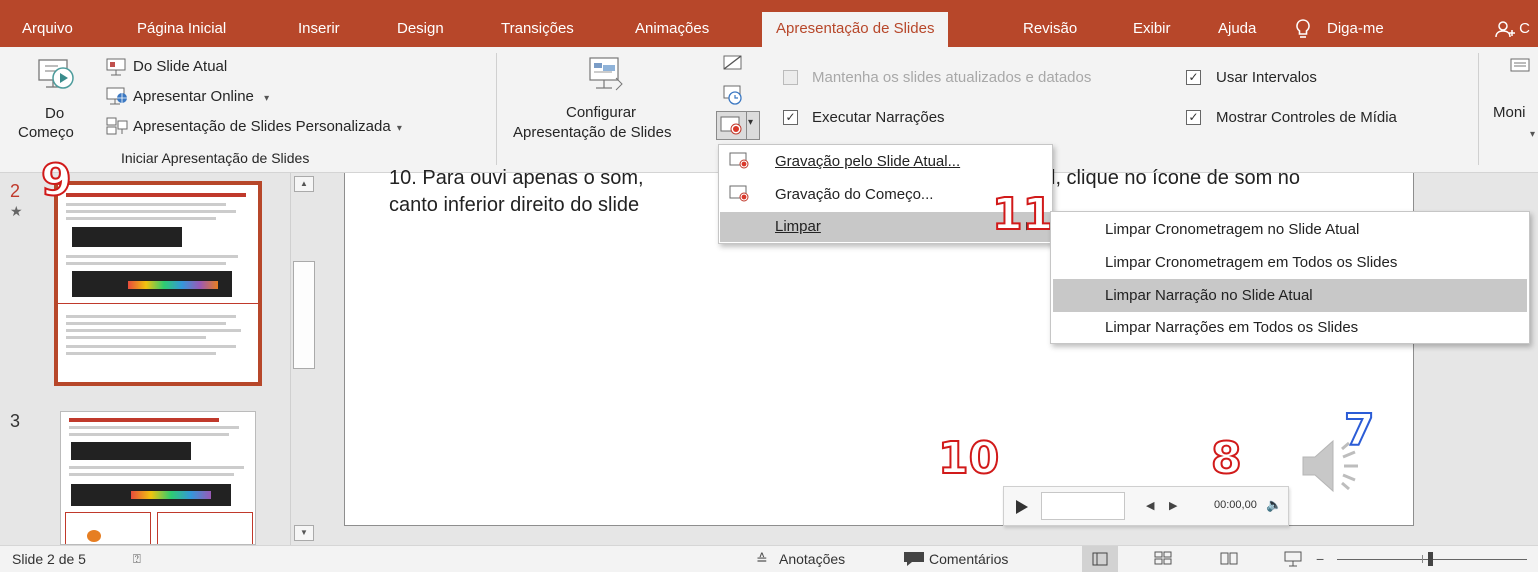 This screenshot has width=1538, height=572. I want to click on tab-arquivo: Arquivo, so click(47, 29).